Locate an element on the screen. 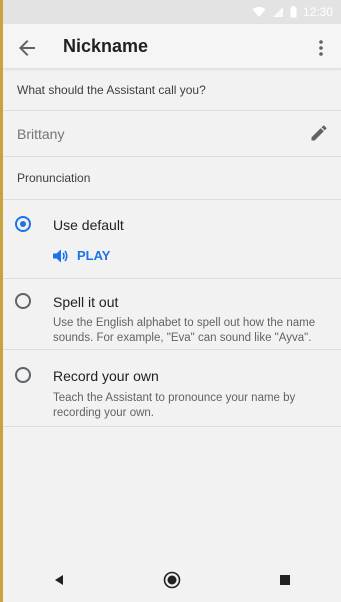 The height and width of the screenshot is (602, 341). option-title: Use default is located at coordinates (88, 225).